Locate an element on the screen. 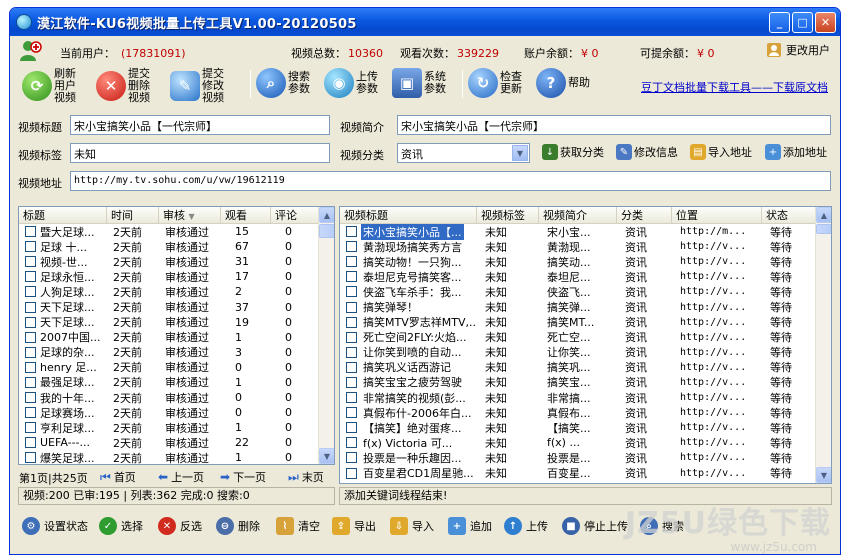 The width and height of the screenshot is (849, 560). table-row: 最强足球... 2天前 审核通过 1 0 is located at coordinates (176, 382).